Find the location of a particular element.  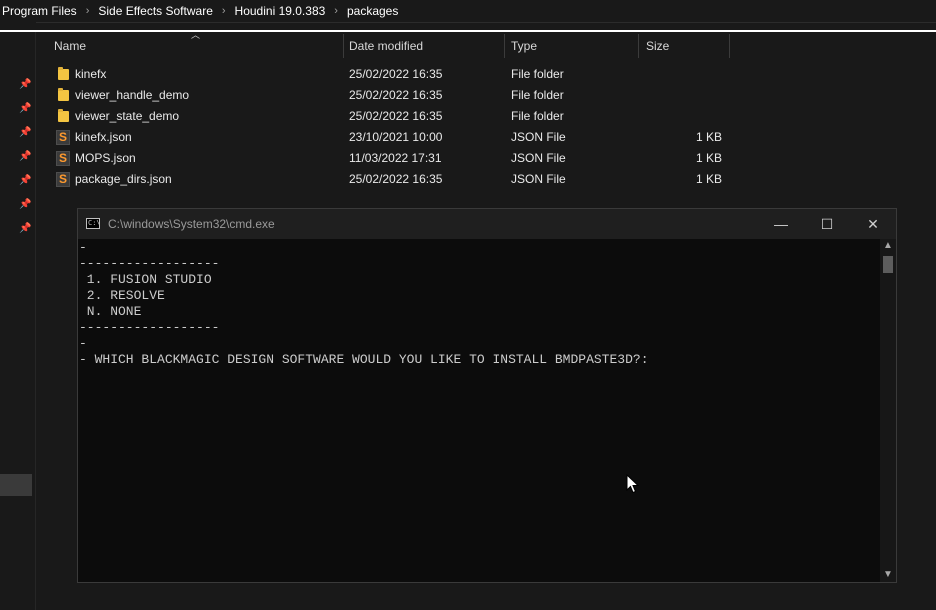

scroll-thumb is located at coordinates (888, 264).